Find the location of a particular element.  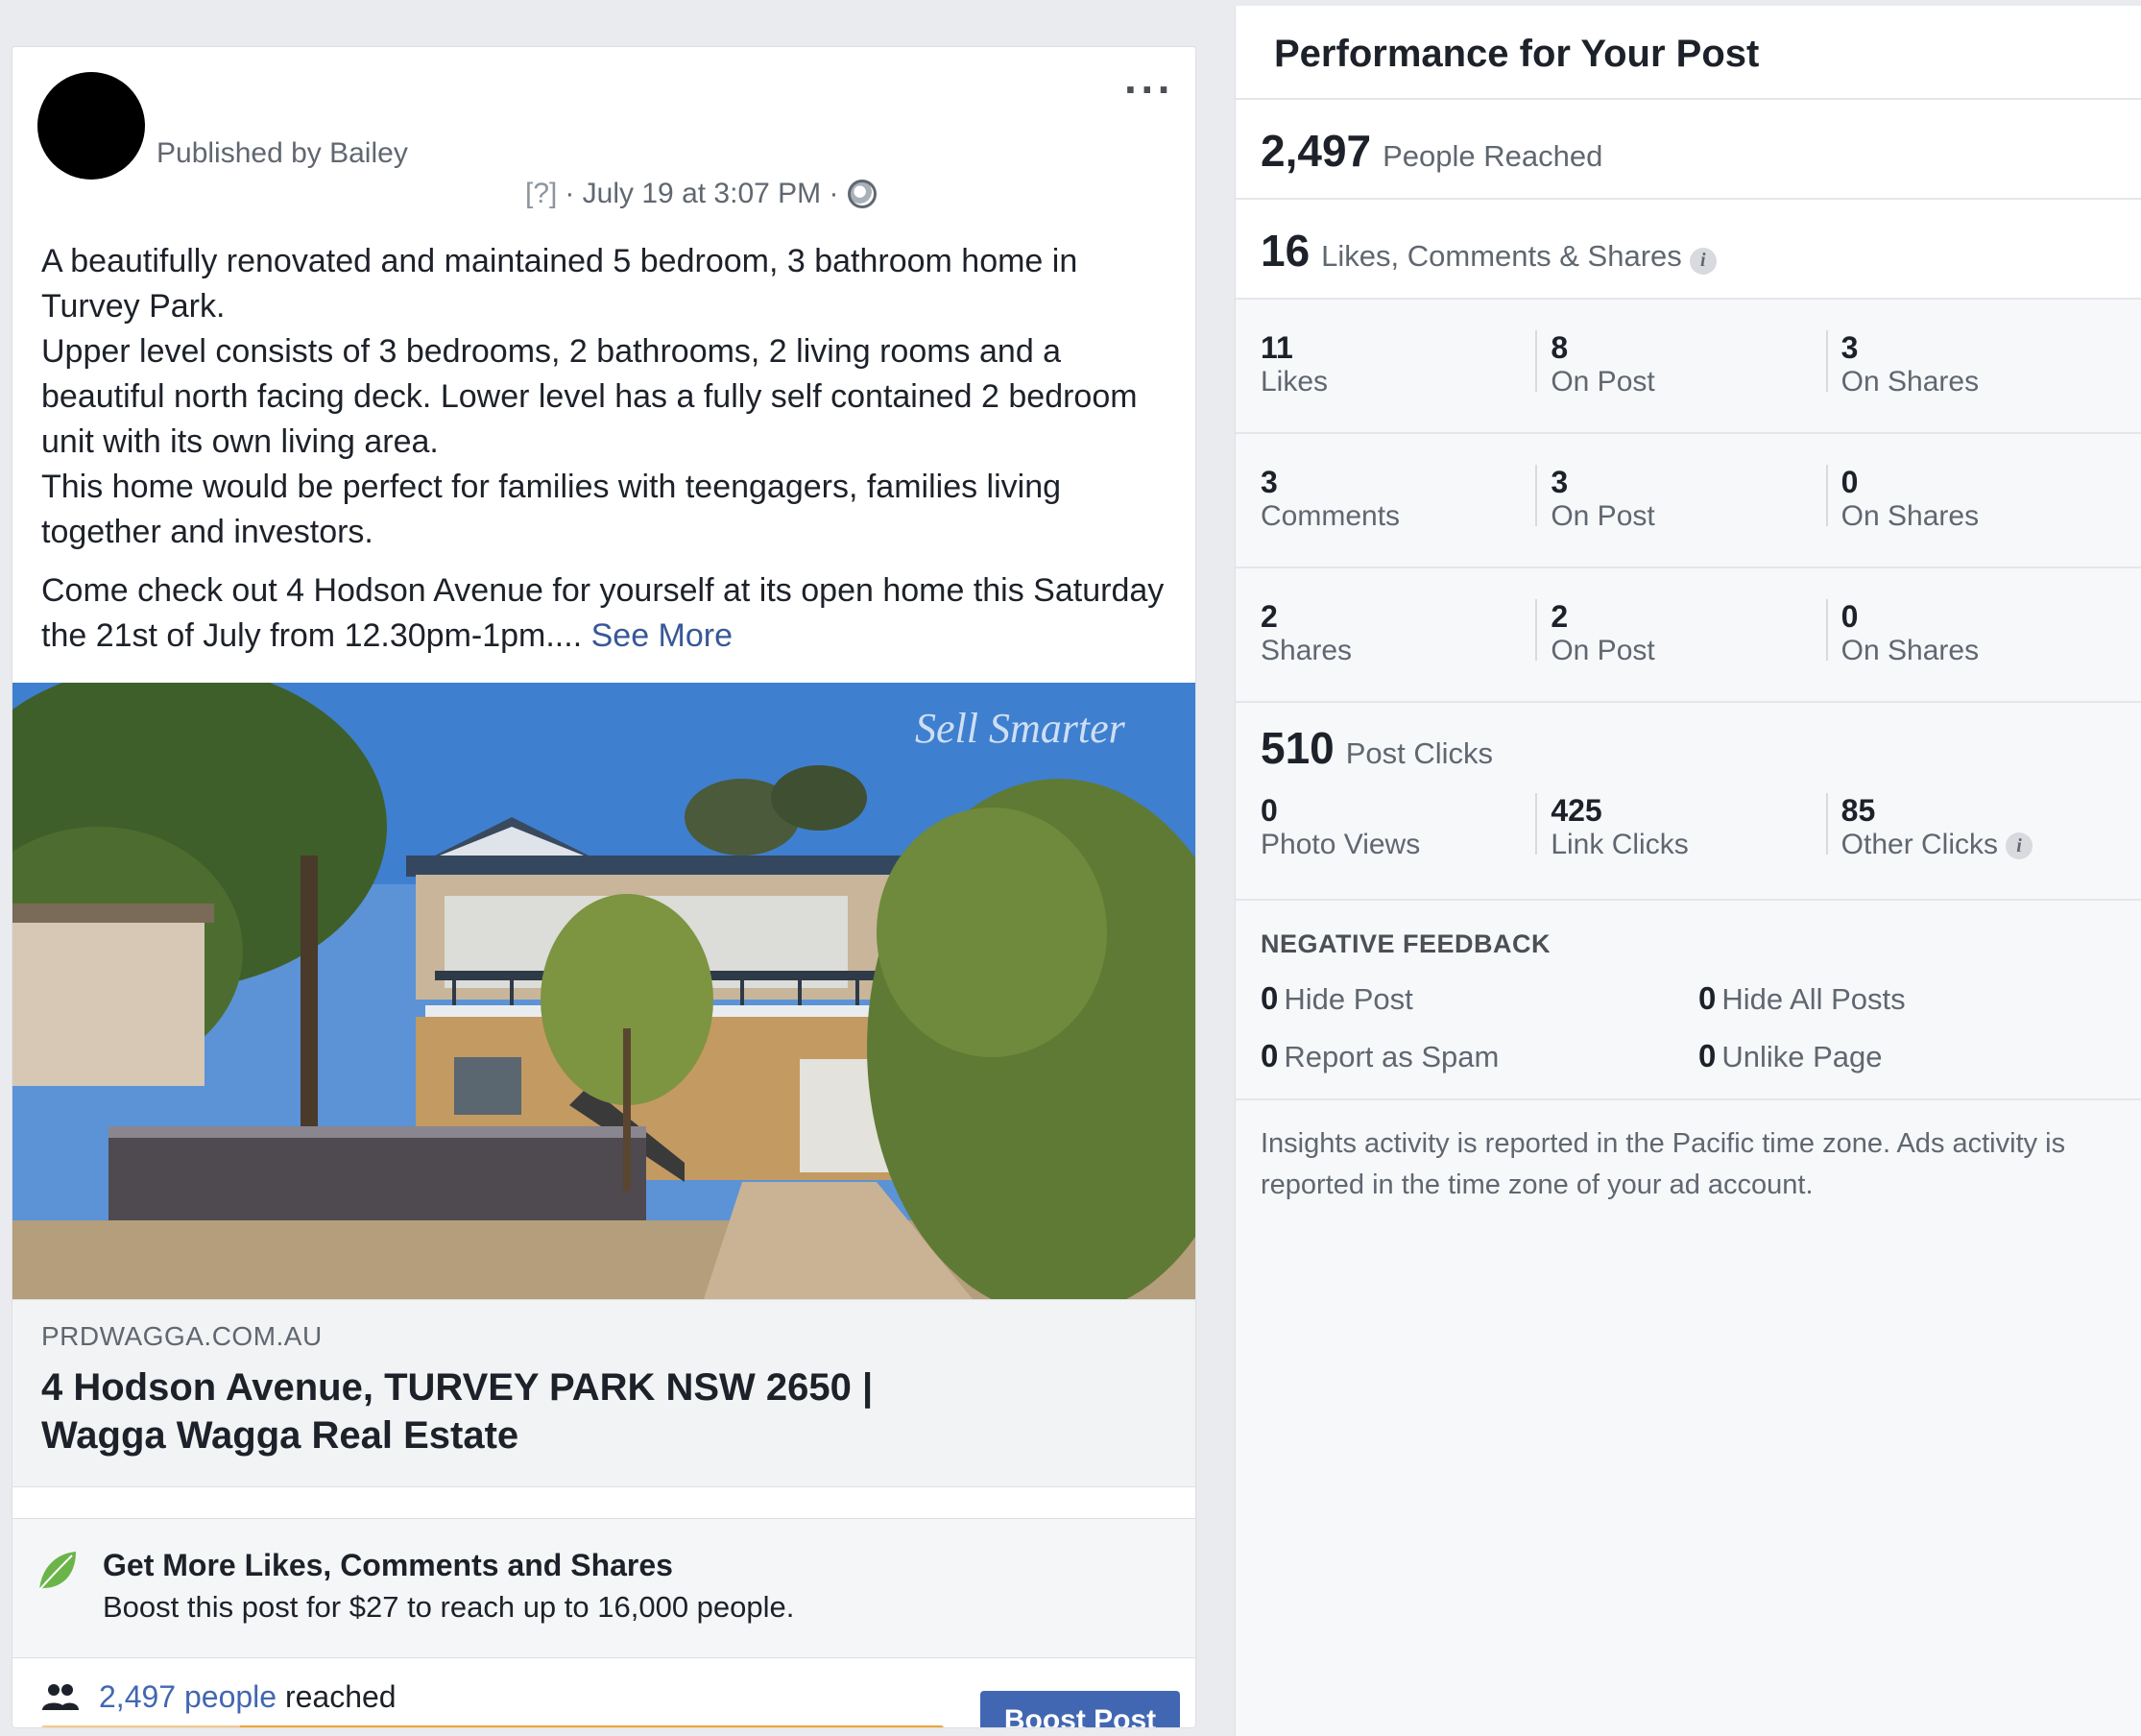

negative-item-report-spam: 0 Report as Spam is located at coordinates (1480, 1056).